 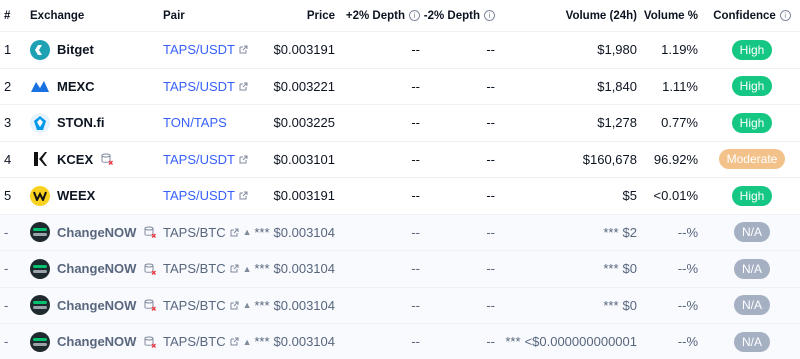 What do you see at coordinates (7, 15) in the screenshot?
I see `header-rank: #` at bounding box center [7, 15].